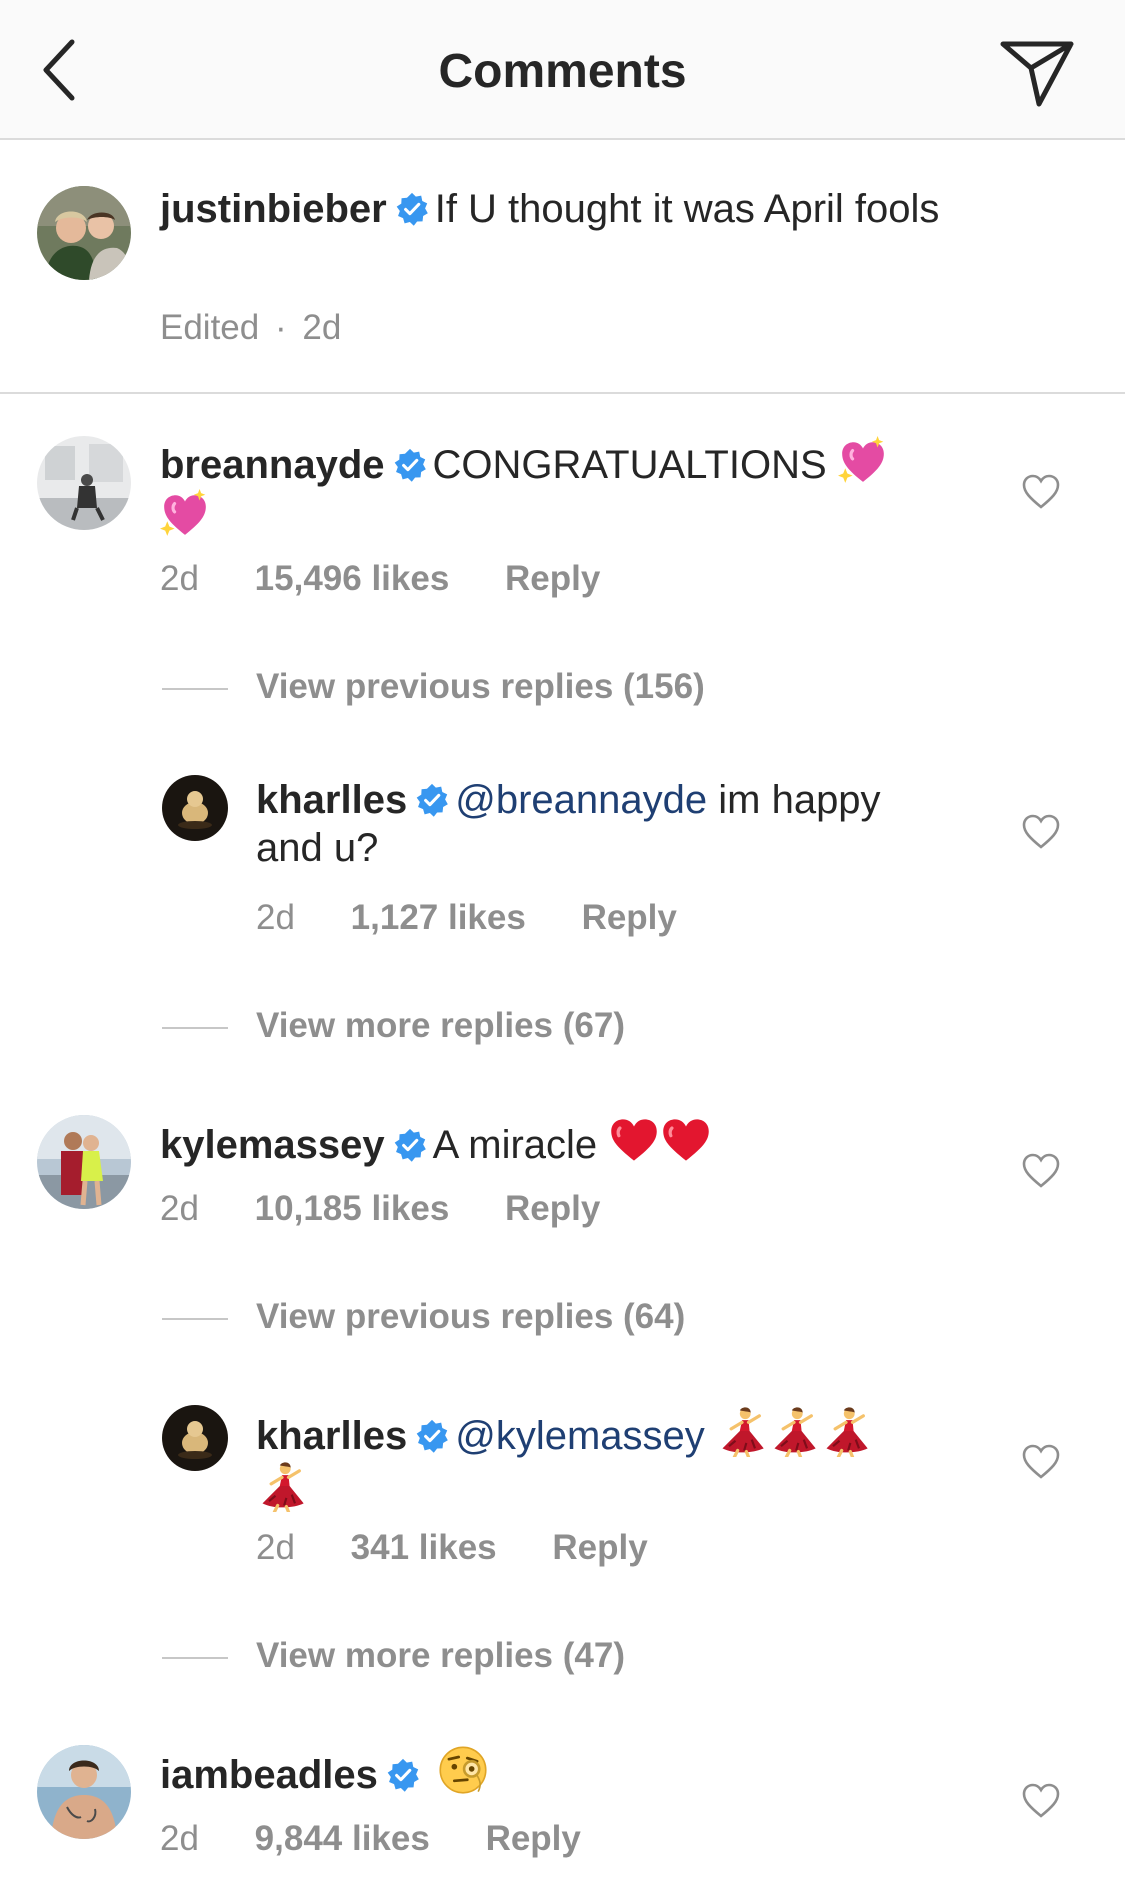 This screenshot has height=1881, width=1125. What do you see at coordinates (629, 465) in the screenshot?
I see `comment-body: CONGRATUALTIONS` at bounding box center [629, 465].